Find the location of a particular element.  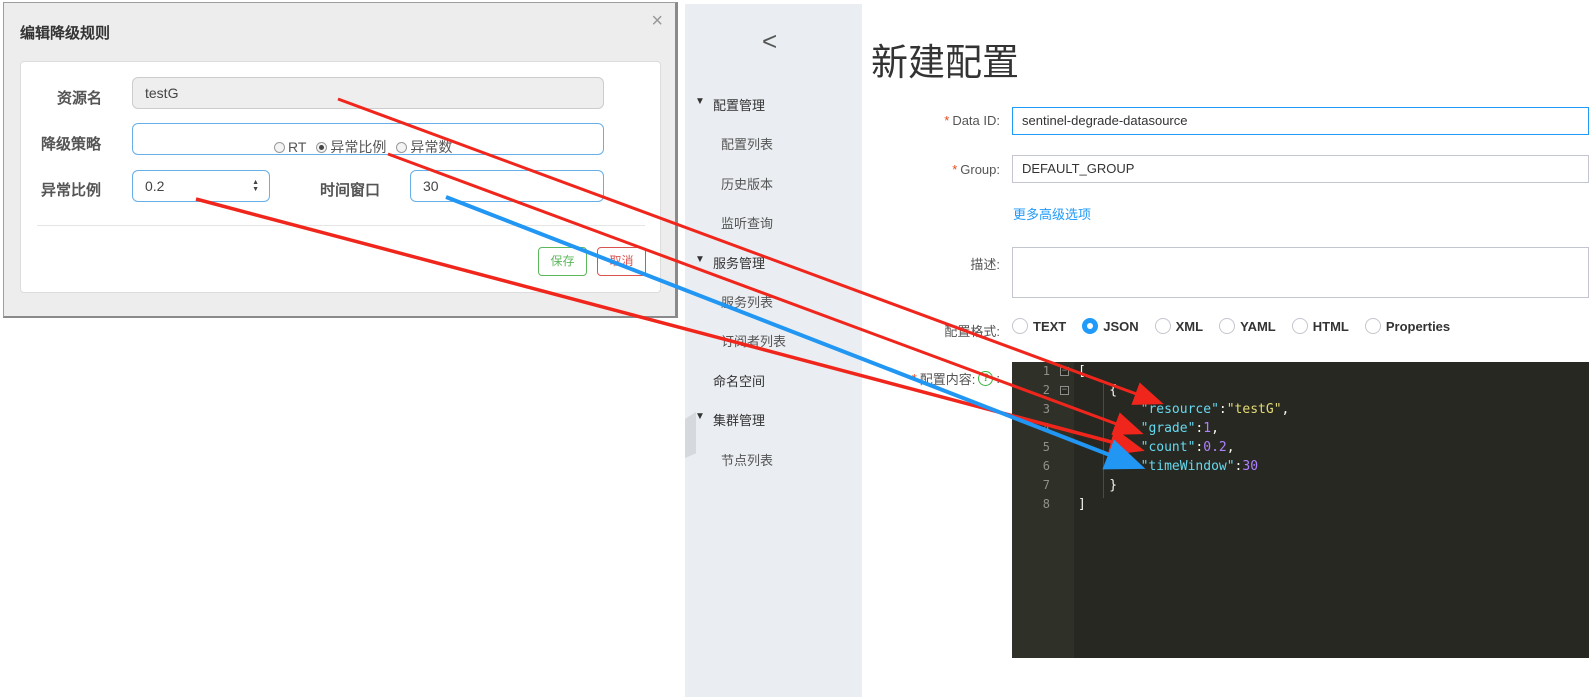

group-label: * Group: is located at coordinates (976, 169).